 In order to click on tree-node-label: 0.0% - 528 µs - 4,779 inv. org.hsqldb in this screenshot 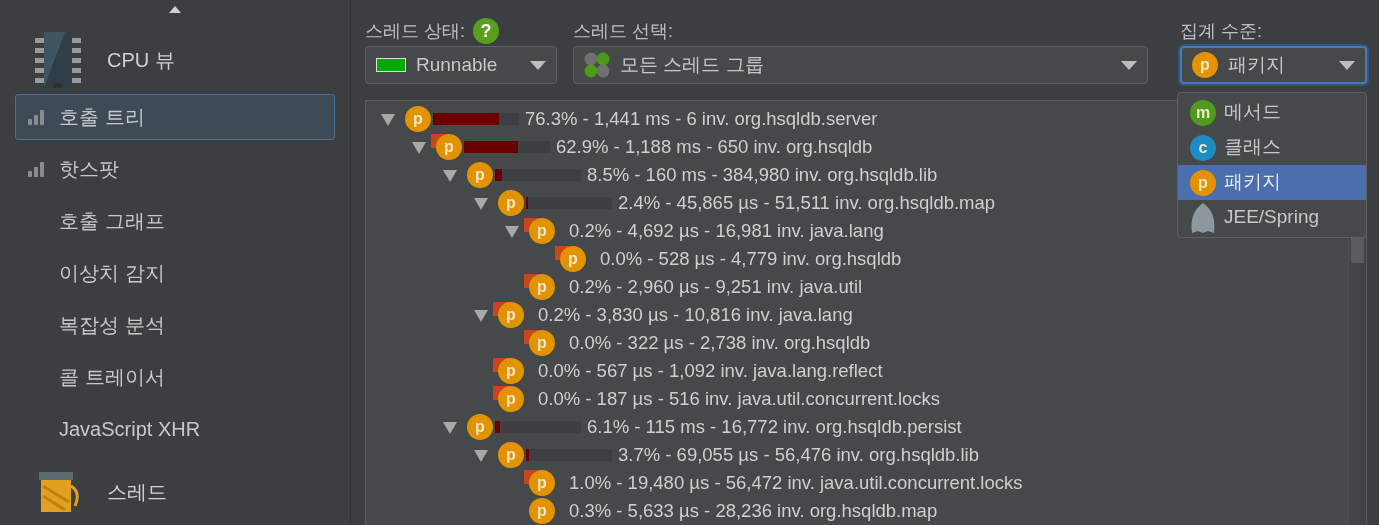, I will do `click(751, 259)`.